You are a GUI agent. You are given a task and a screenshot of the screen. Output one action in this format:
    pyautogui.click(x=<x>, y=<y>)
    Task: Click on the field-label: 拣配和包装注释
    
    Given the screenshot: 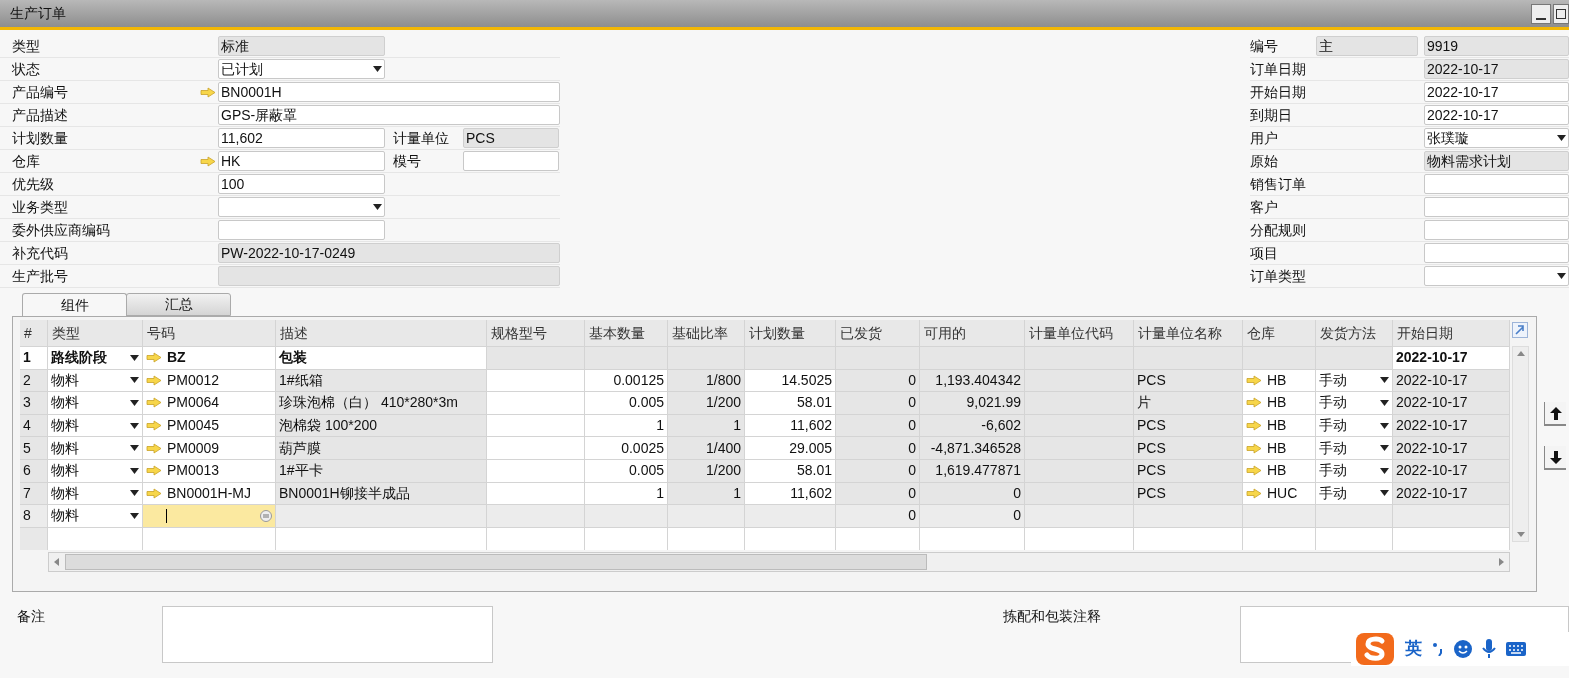 What is the action you would take?
    pyautogui.click(x=1053, y=616)
    